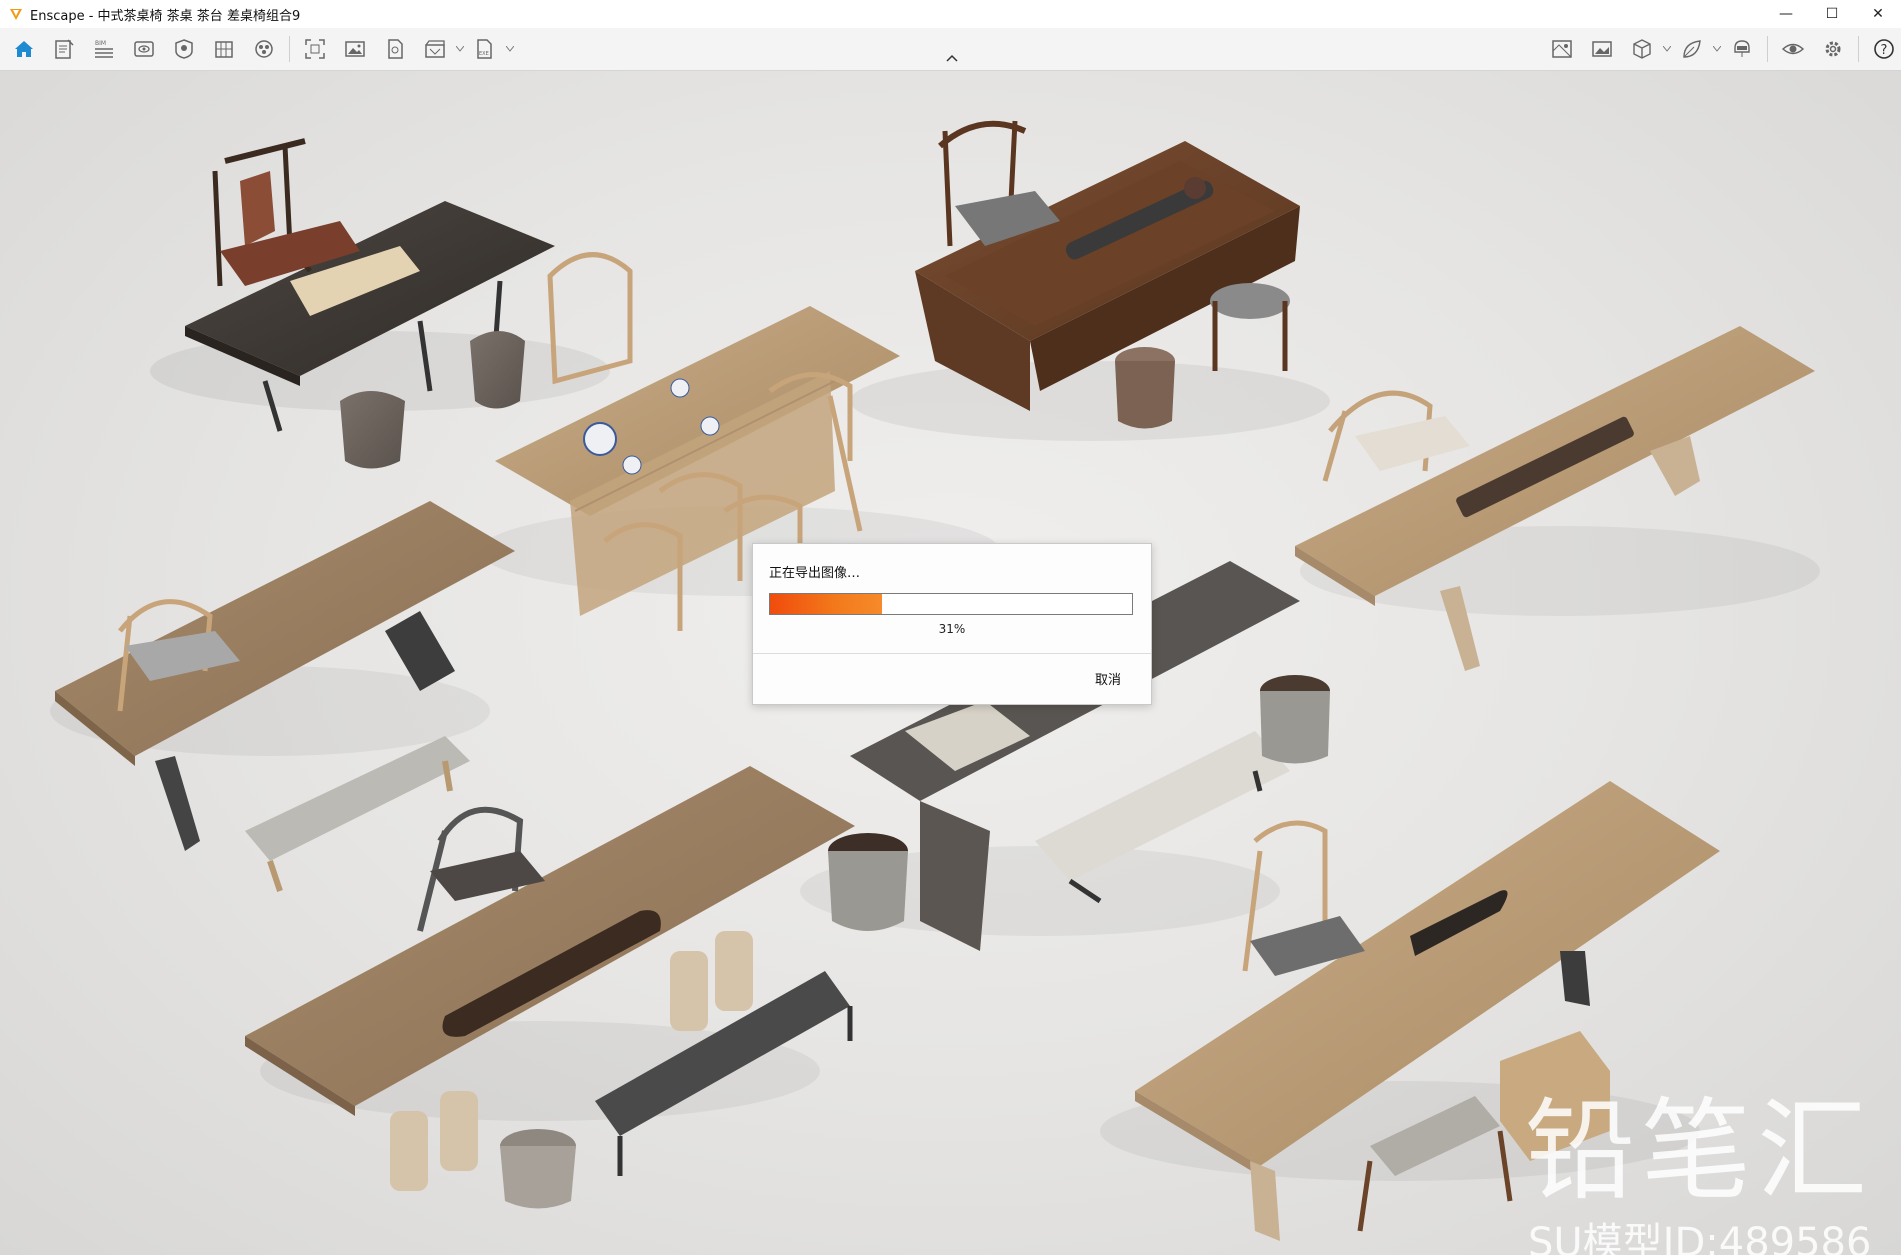  I want to click on brown-tea-desk-set, so click(1090, 280).